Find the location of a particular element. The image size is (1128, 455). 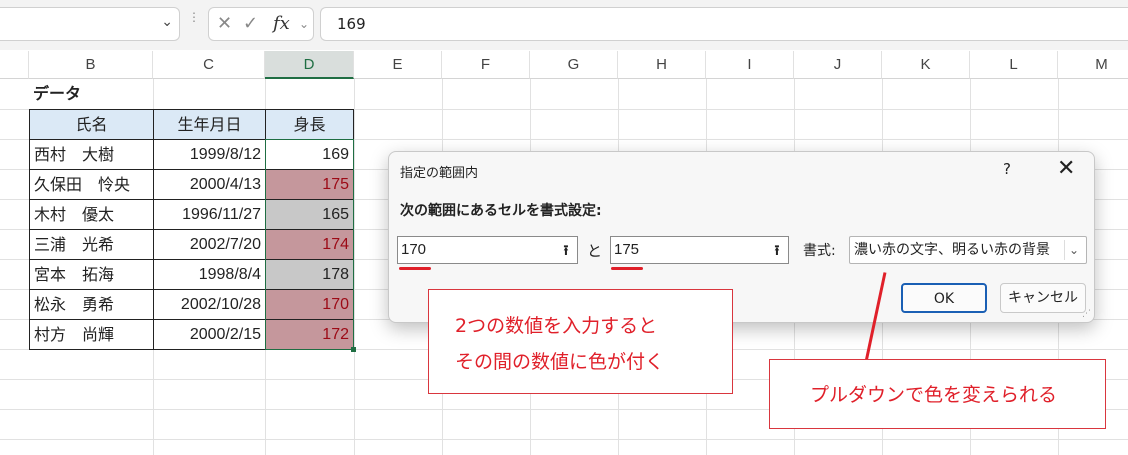

table-cell-name: 宮本 拓海 is located at coordinates (91, 274).